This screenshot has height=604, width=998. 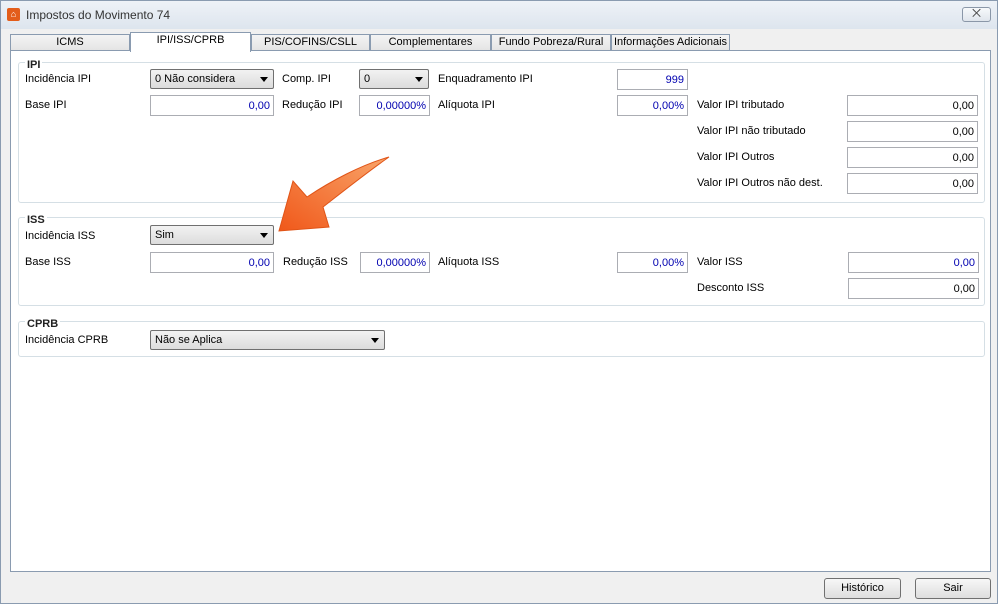 I want to click on aliquota-ipi-field: 0,00%, so click(x=652, y=105).